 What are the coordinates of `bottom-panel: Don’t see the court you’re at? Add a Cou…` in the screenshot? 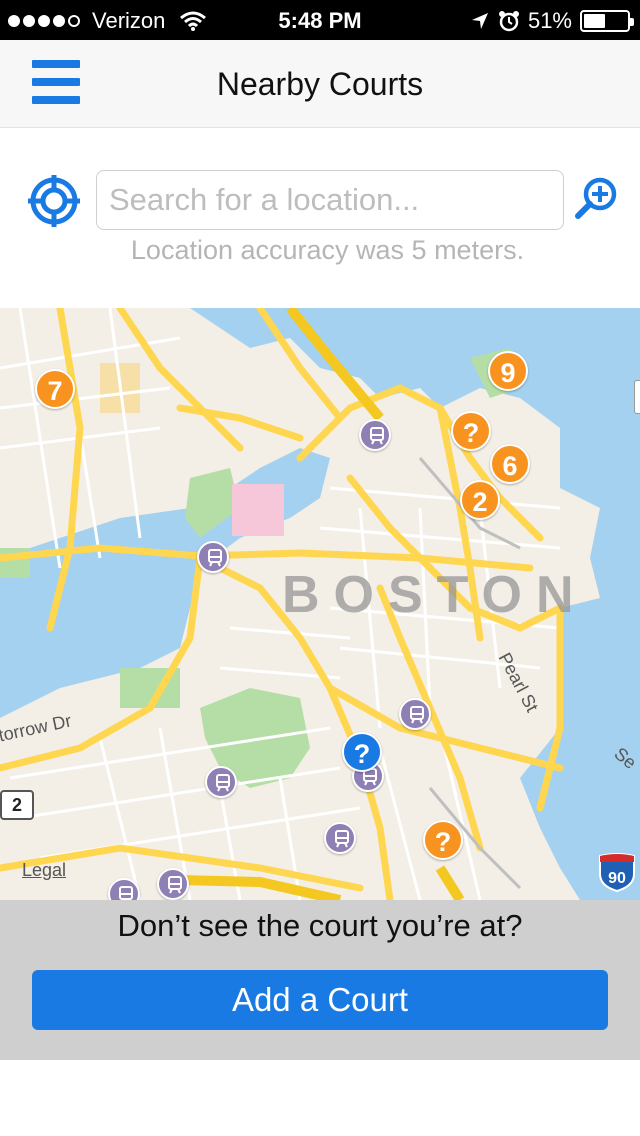 It's located at (320, 980).